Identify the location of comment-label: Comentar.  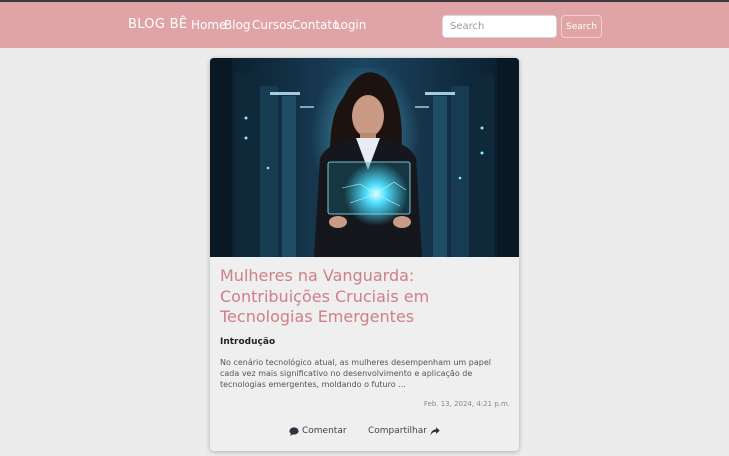
(324, 431).